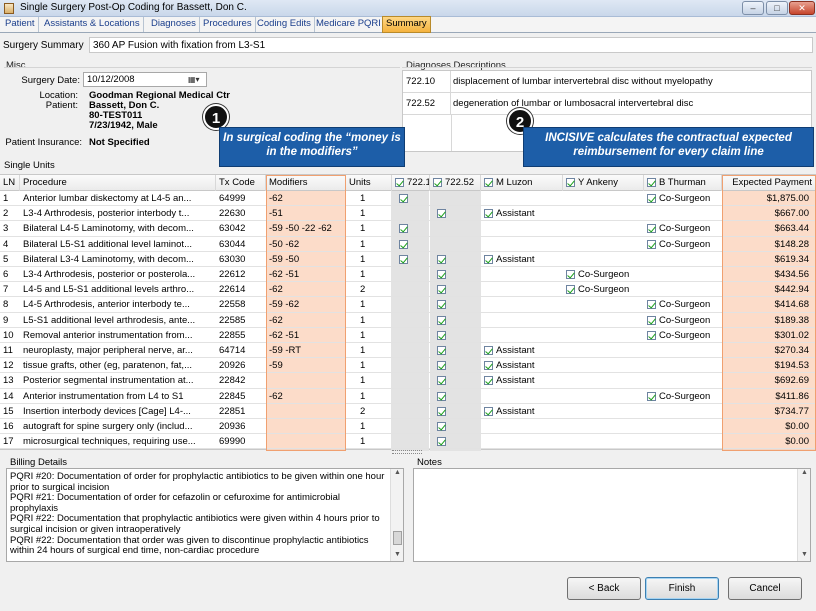 The width and height of the screenshot is (816, 611). I want to click on cancel-button: Cancel, so click(765, 588).